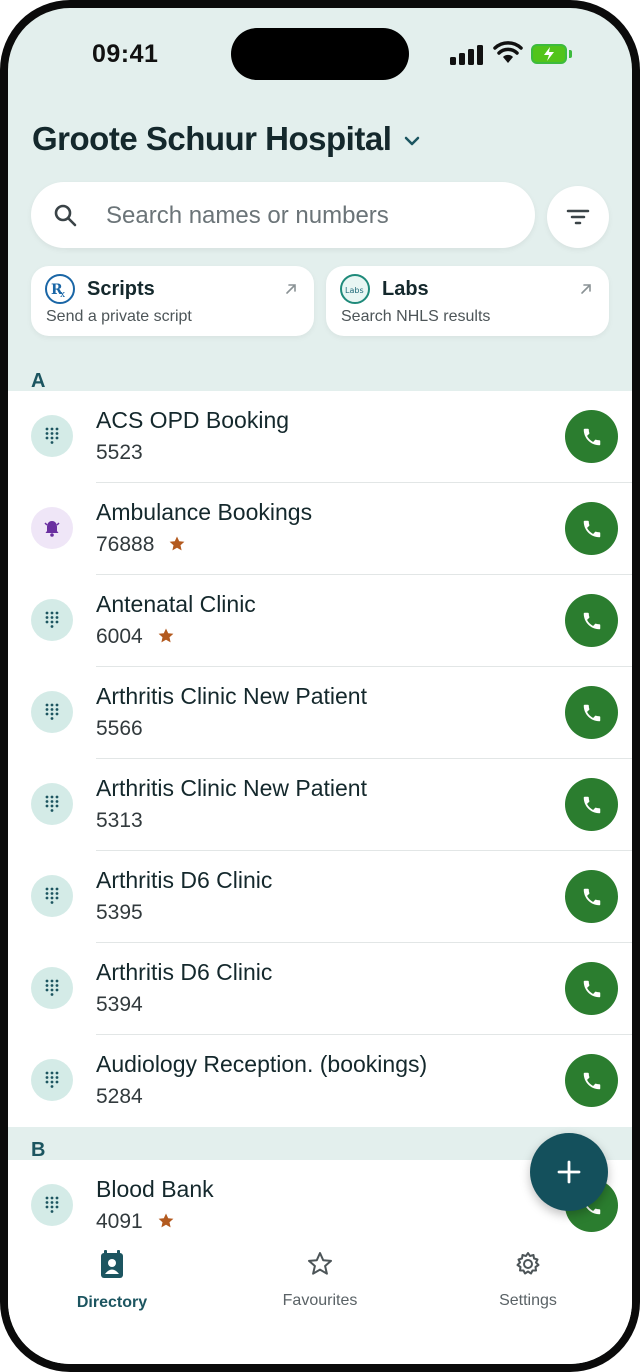 The width and height of the screenshot is (640, 1372). I want to click on entry-number: 4091, so click(119, 1221).